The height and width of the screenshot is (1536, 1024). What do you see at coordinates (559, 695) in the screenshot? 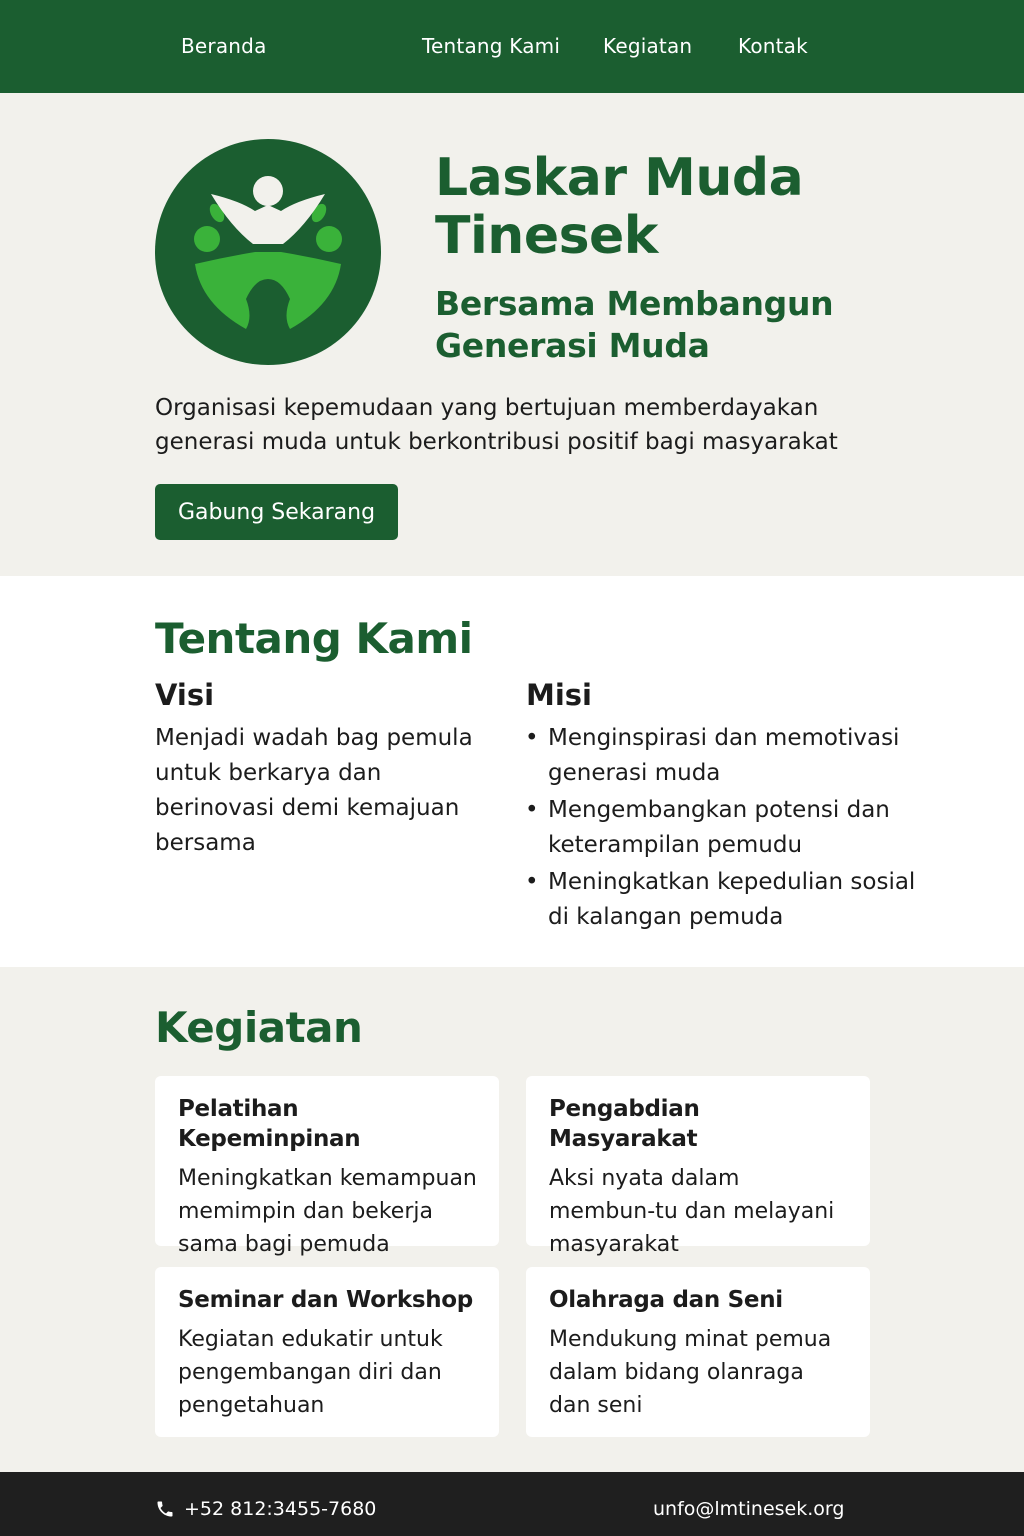
I see `misi-heading: Misi` at bounding box center [559, 695].